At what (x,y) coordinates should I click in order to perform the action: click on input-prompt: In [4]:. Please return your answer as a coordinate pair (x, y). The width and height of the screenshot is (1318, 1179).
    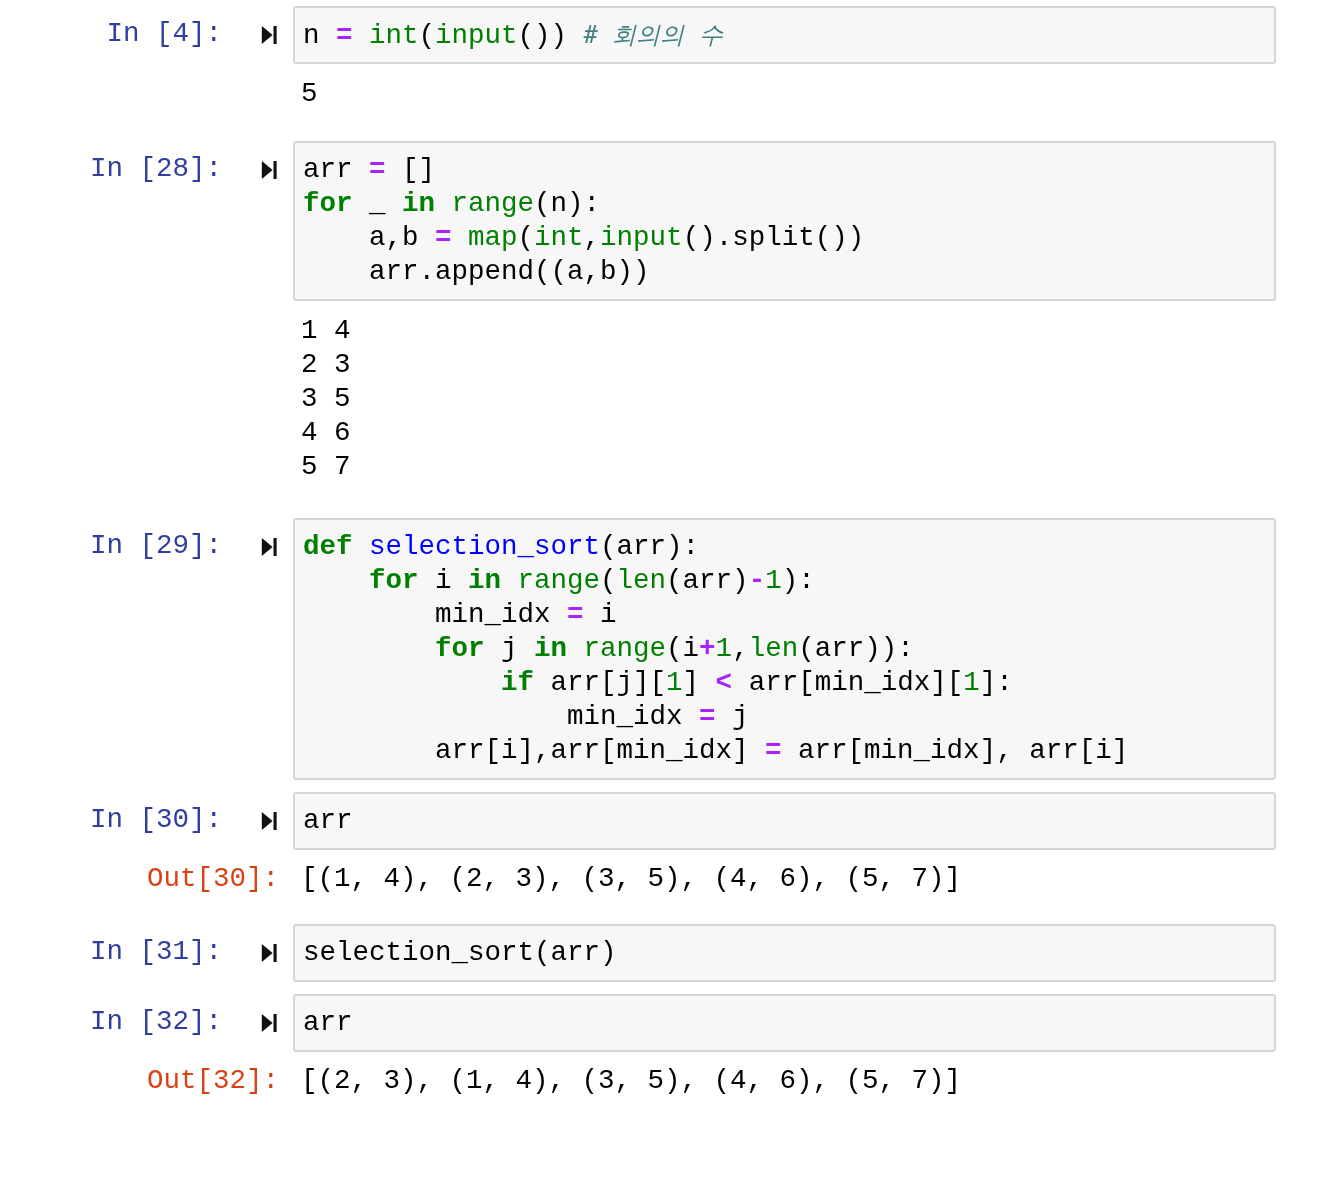
    Looking at the image, I should click on (164, 34).